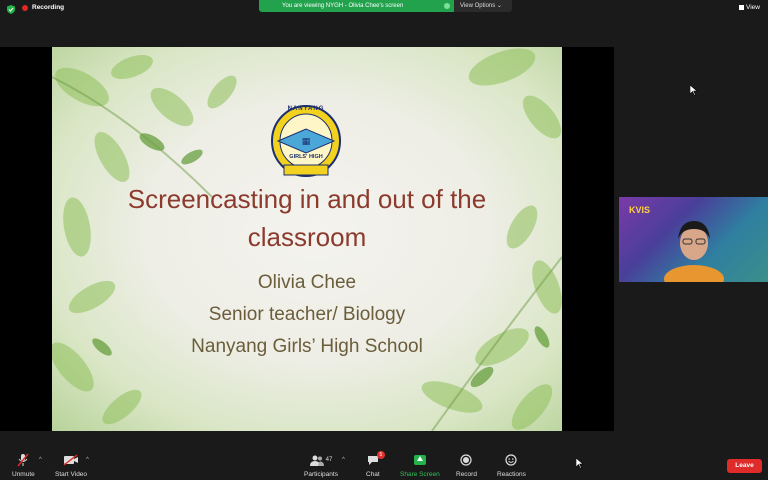 The height and width of the screenshot is (480, 768). Describe the element at coordinates (375, 464) in the screenshot. I see `chat-button: 5 Chat` at that location.